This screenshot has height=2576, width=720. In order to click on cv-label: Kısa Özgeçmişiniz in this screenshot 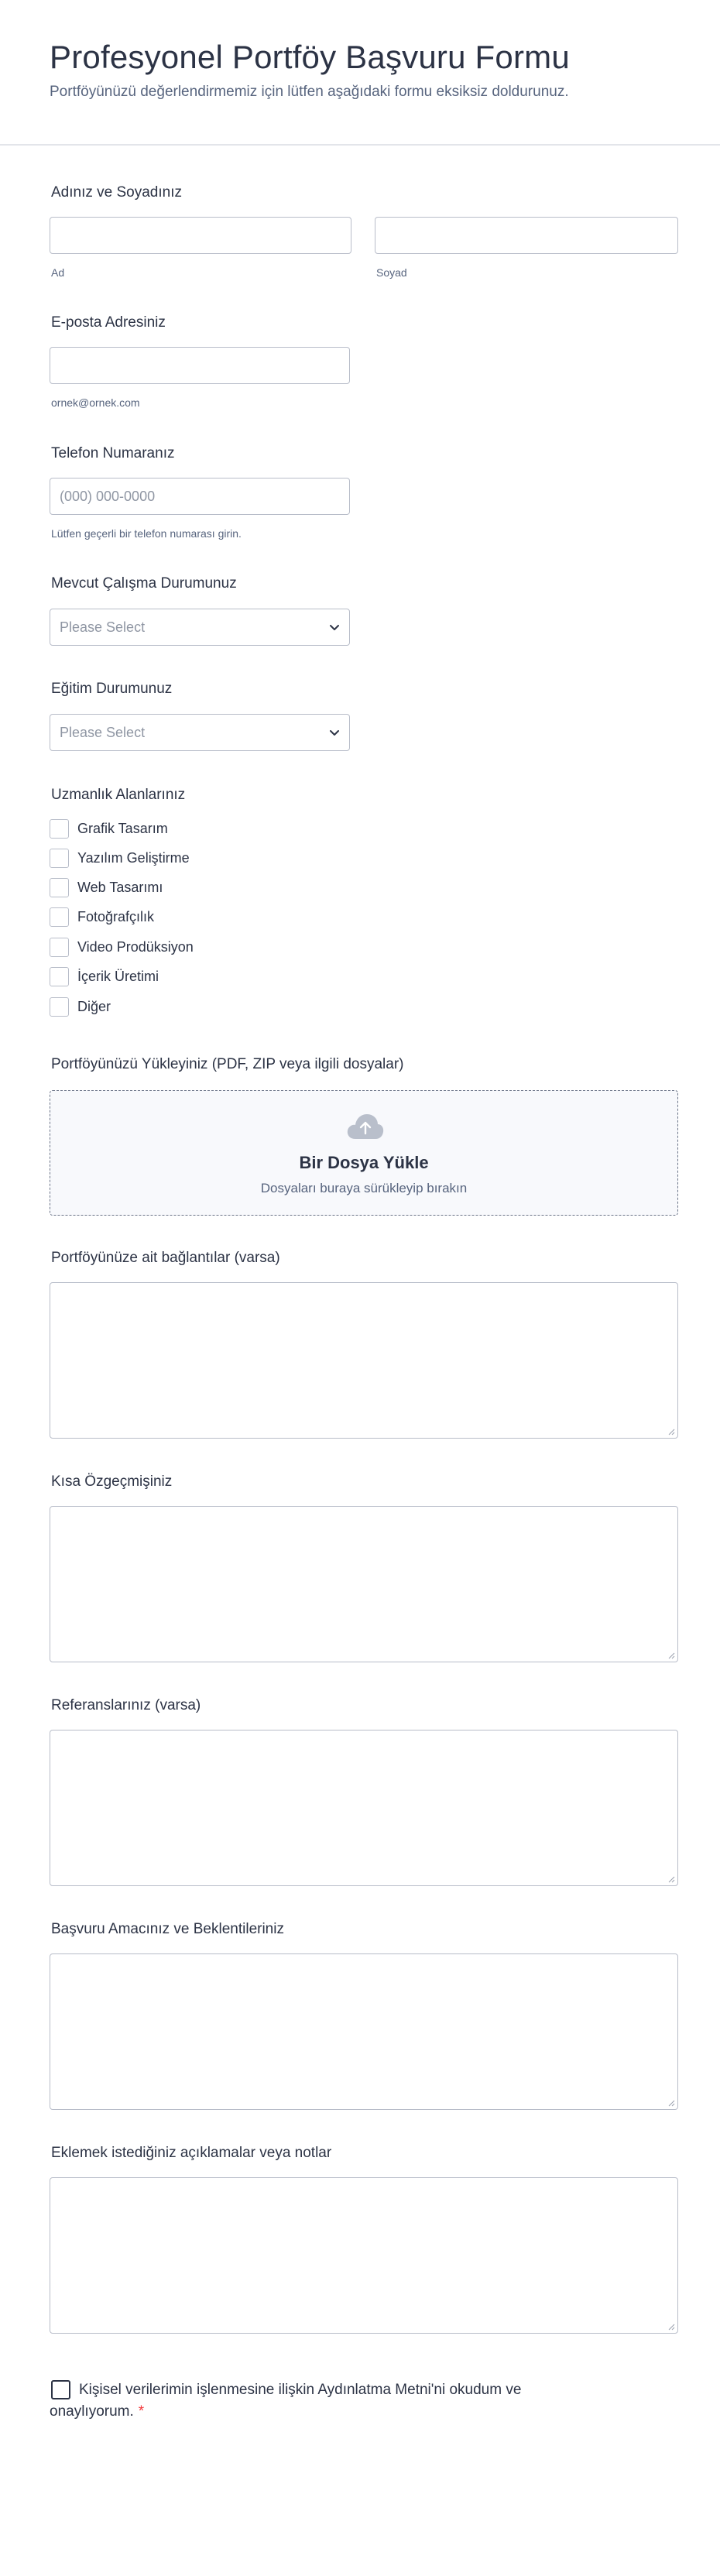, I will do `click(112, 1481)`.